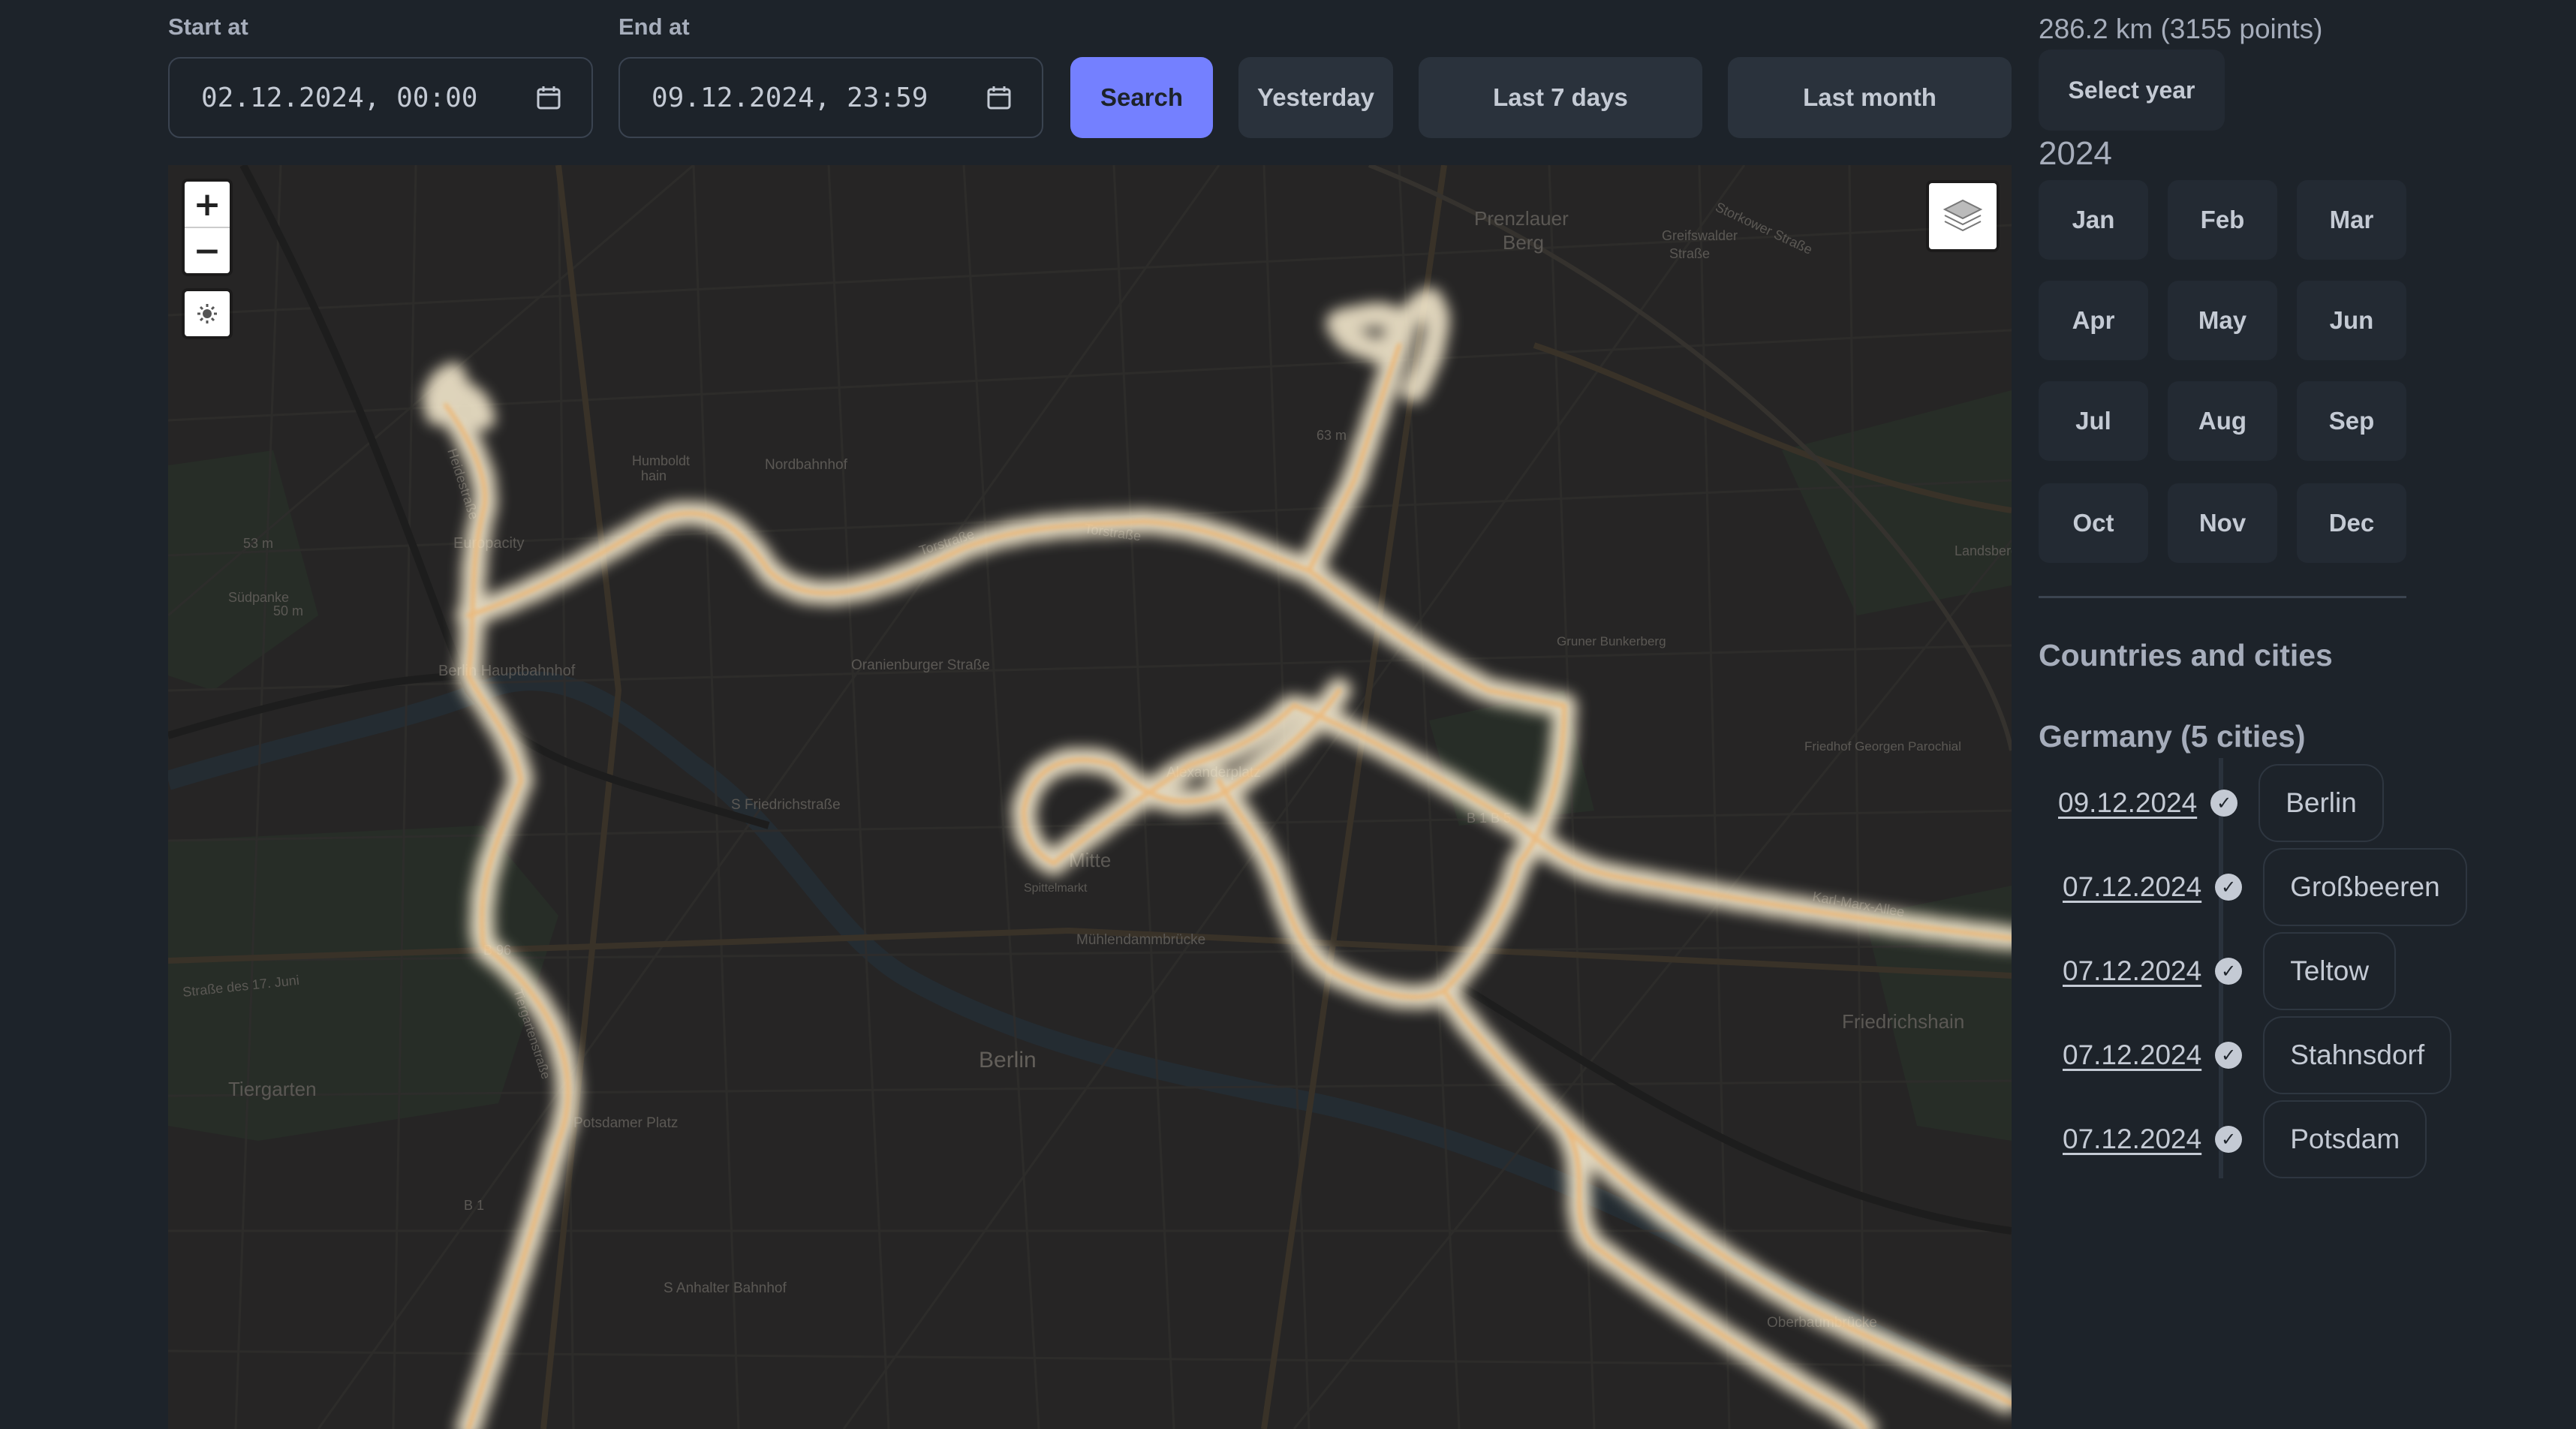  Describe the element at coordinates (2186, 655) in the screenshot. I see `countries-heading: Countries and cities` at that location.